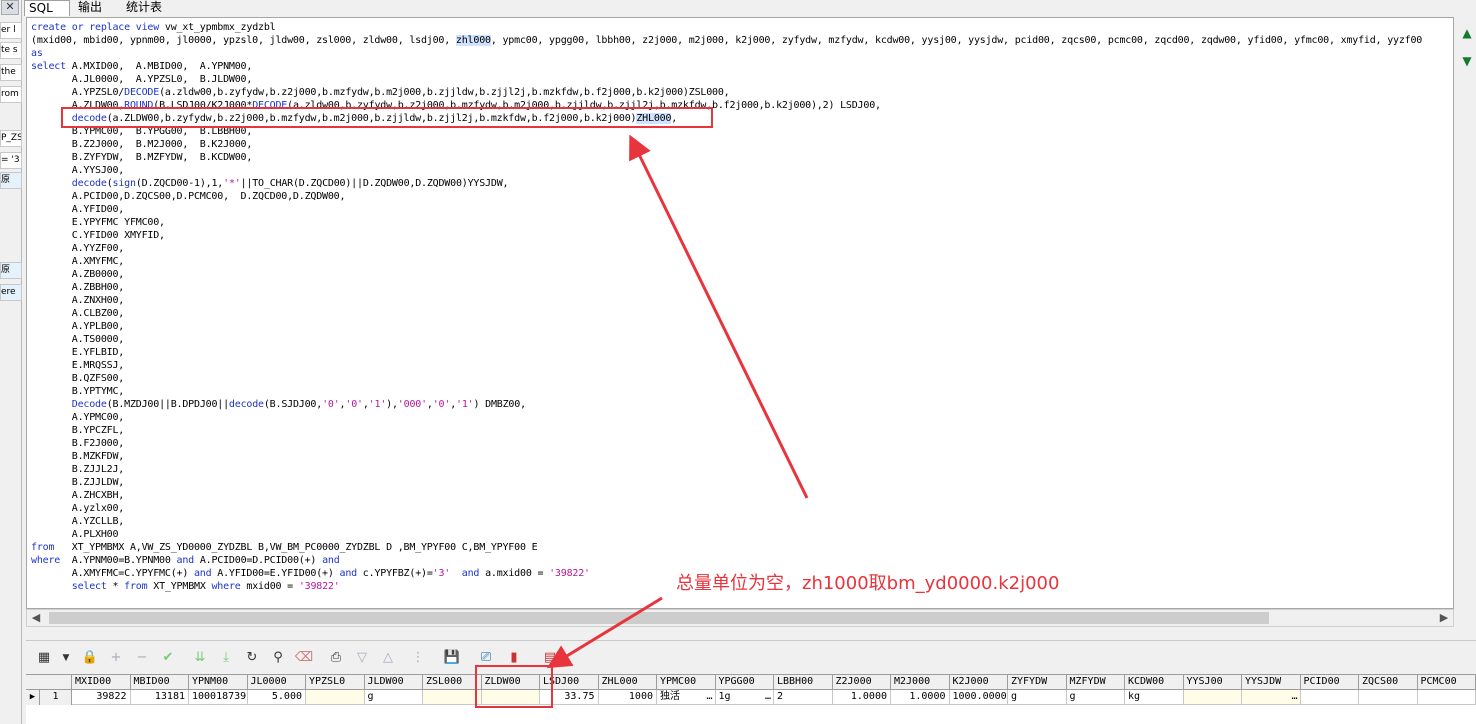 This screenshot has width=1476, height=724. I want to click on grid-view-icon: ▦, so click(44, 658).